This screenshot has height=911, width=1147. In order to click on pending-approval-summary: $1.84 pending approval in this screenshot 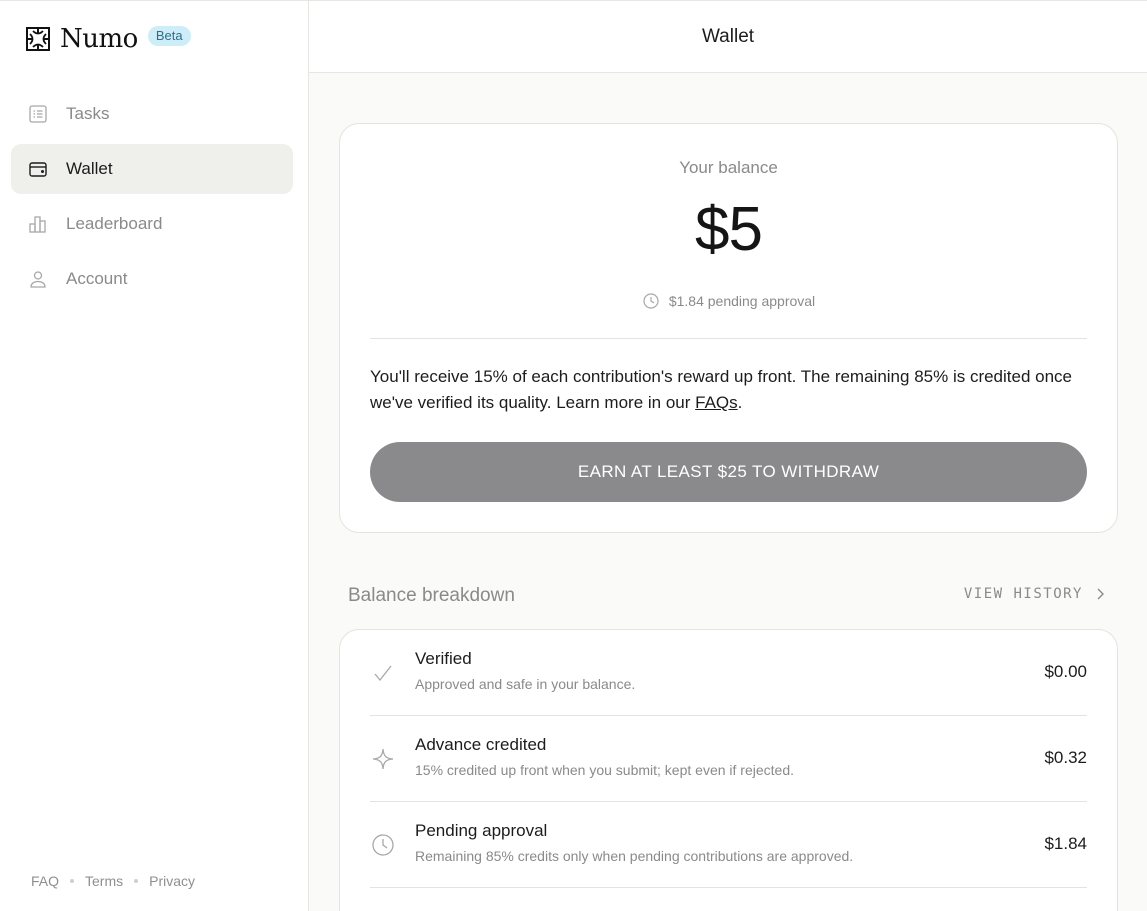, I will do `click(728, 301)`.